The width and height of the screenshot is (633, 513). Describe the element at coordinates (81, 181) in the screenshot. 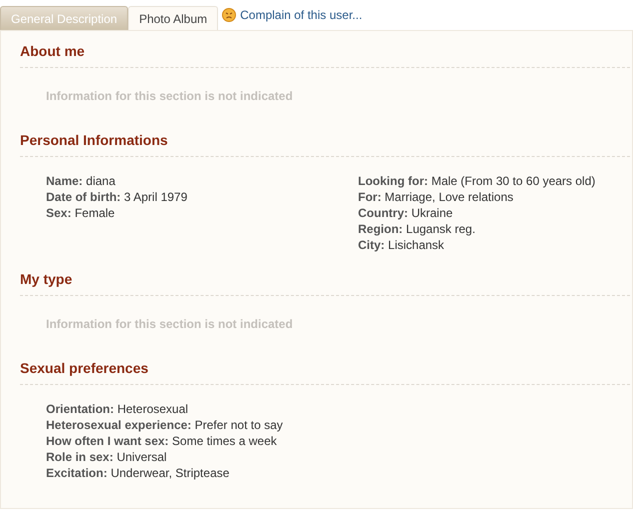

I see `info-line: Name: diana` at that location.